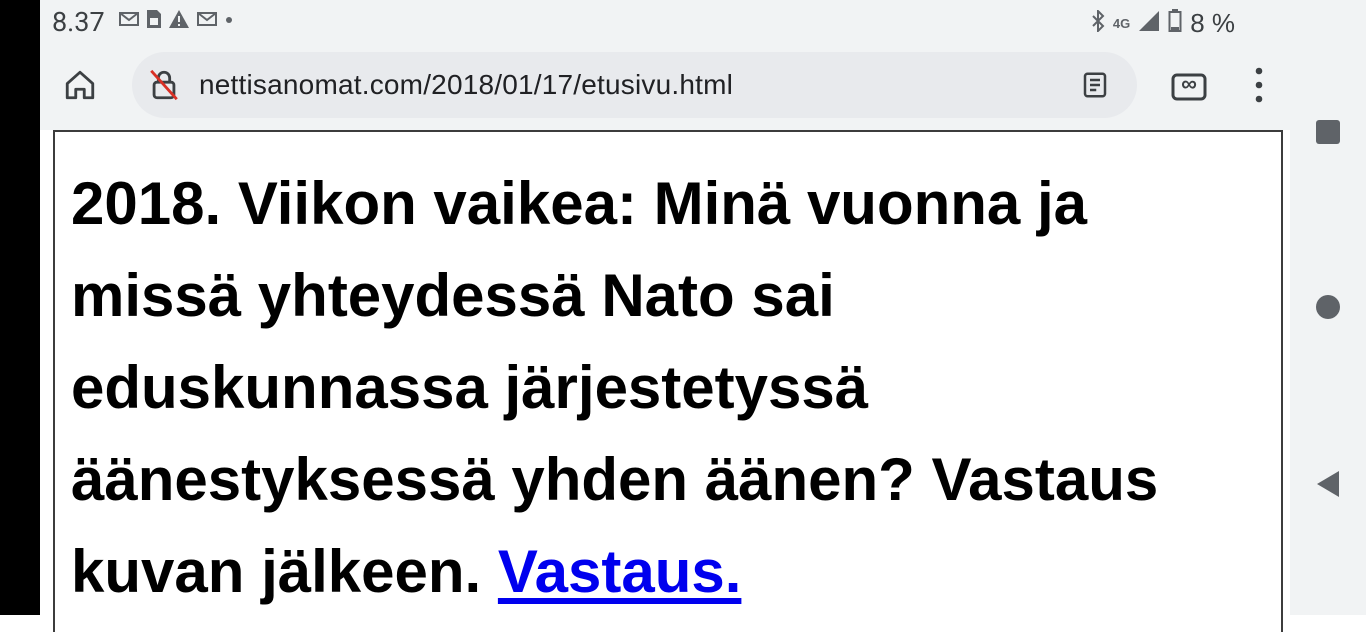 This screenshot has width=1366, height=632. Describe the element at coordinates (164, 85) in the screenshot. I see `insecure-lock-icon` at that location.